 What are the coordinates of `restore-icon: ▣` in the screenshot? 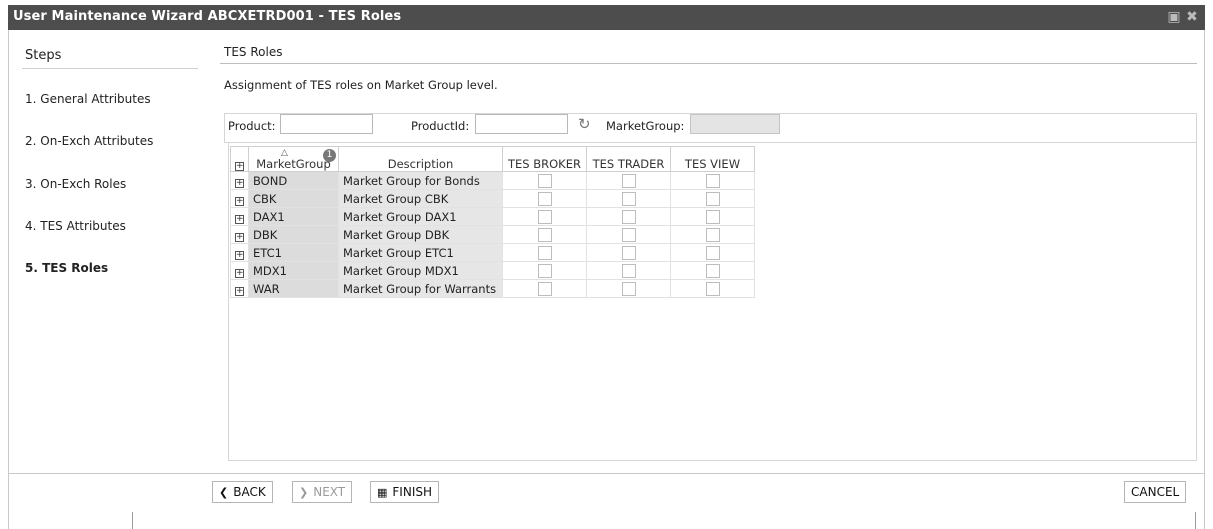 It's located at (1174, 17).